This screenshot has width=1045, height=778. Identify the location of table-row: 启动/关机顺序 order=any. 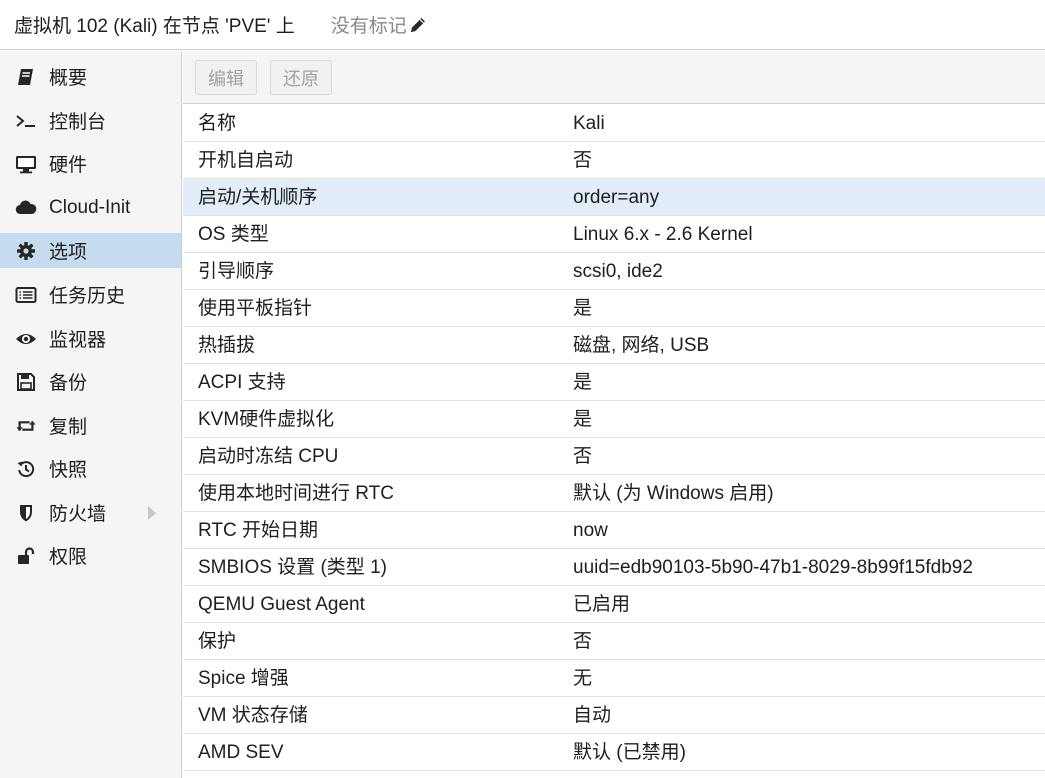
(614, 197).